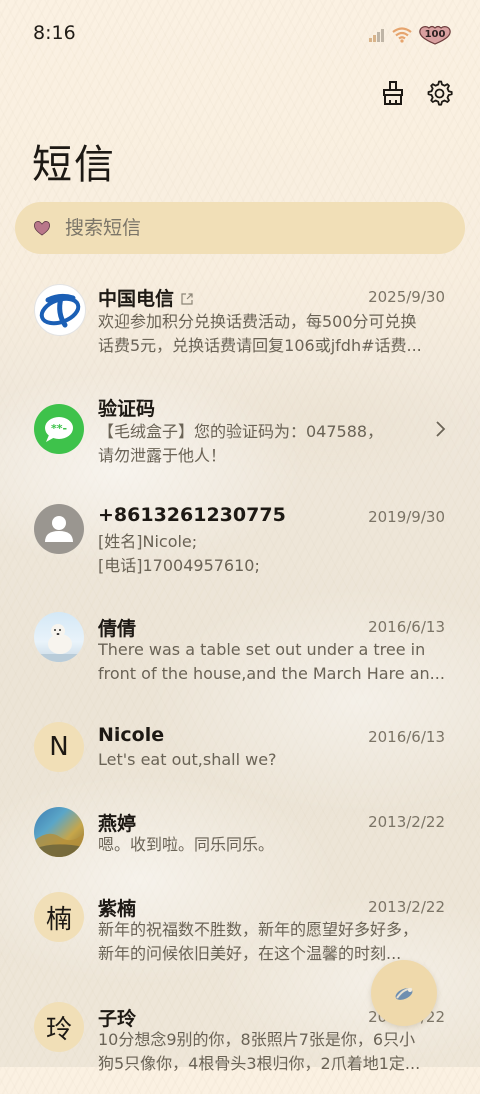 The height and width of the screenshot is (1094, 480). I want to click on message-date: 2019/9/30, so click(406, 517).